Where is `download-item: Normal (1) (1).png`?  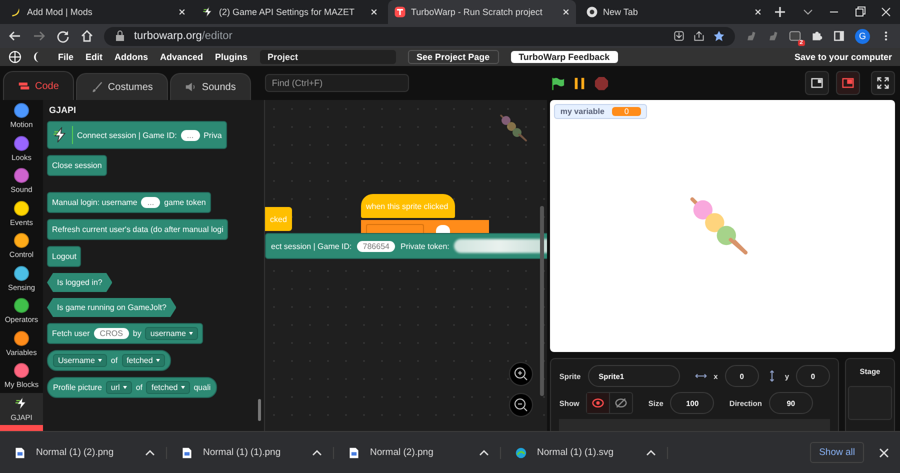
download-item: Normal (1) (1).png is located at coordinates (257, 452).